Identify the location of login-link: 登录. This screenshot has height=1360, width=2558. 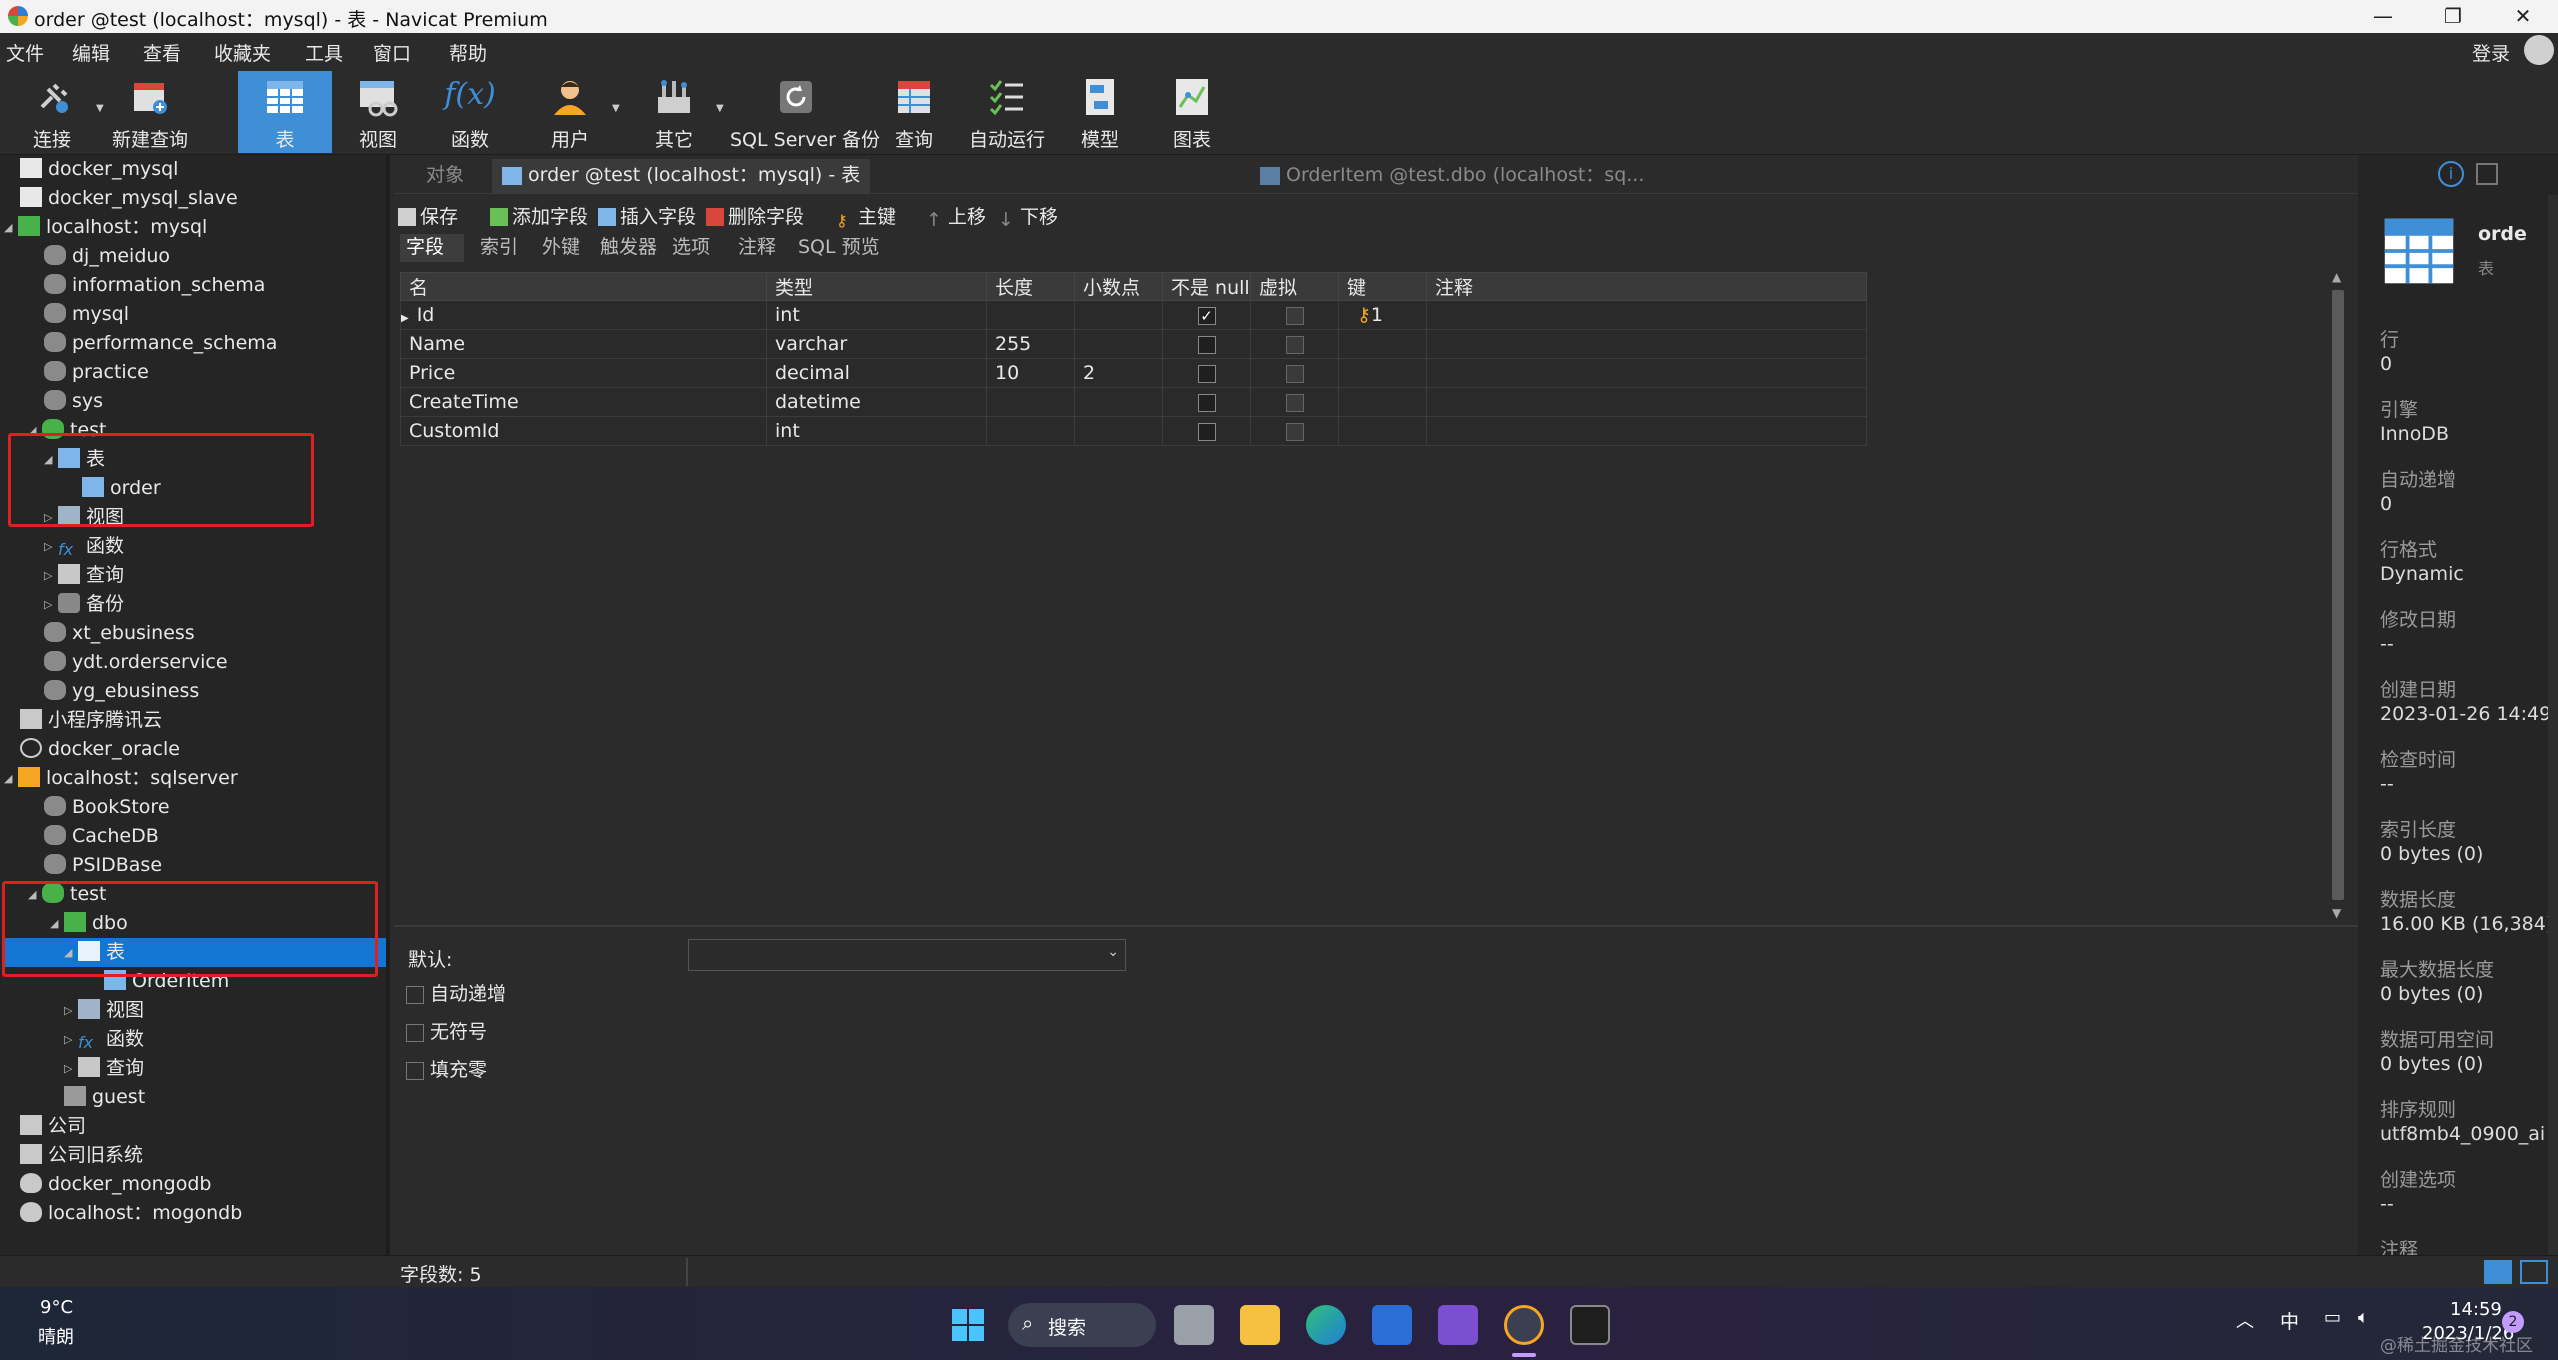
(2491, 52).